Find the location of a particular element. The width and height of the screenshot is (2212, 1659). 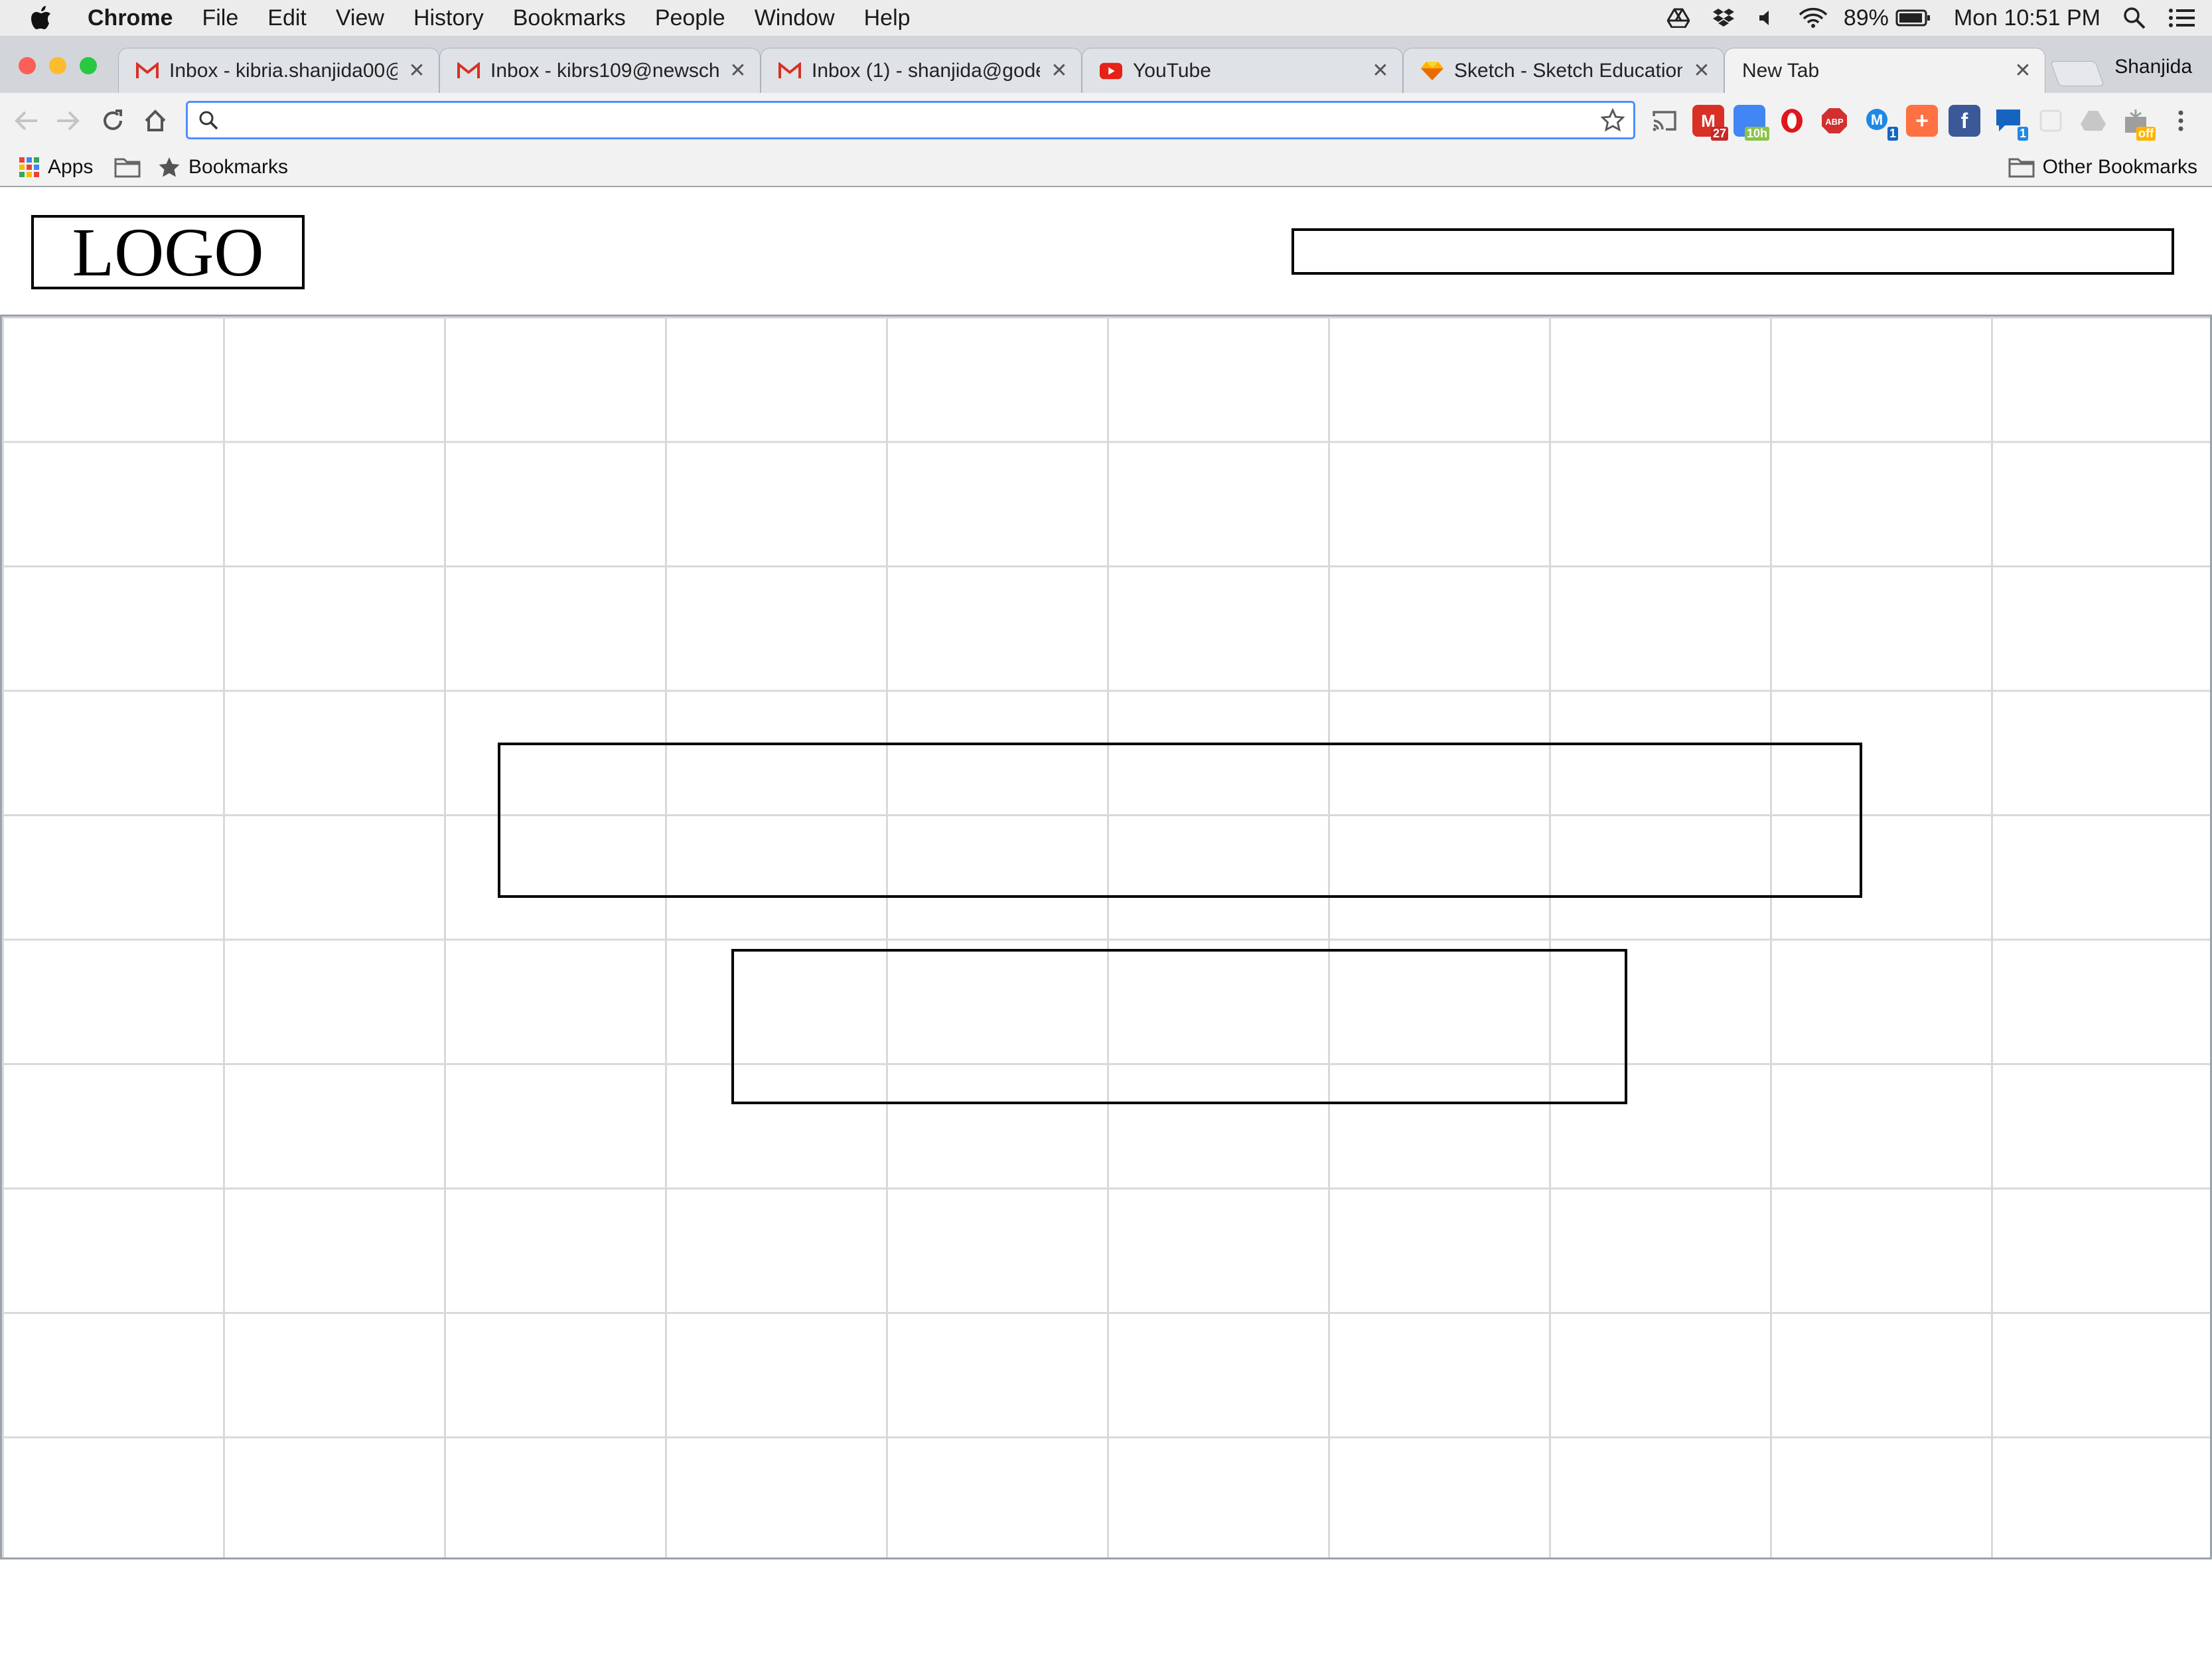

main-content-block is located at coordinates (1180, 820).